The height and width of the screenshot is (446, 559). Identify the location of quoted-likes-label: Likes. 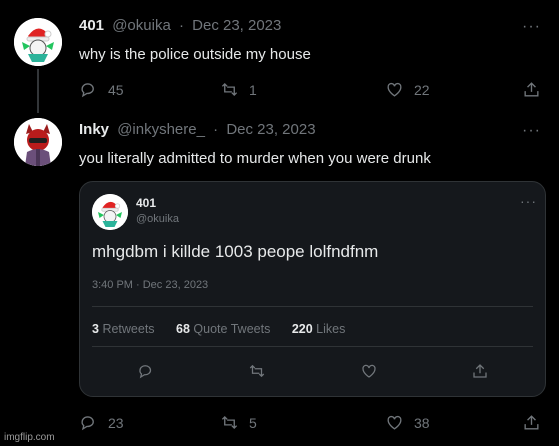
(331, 329).